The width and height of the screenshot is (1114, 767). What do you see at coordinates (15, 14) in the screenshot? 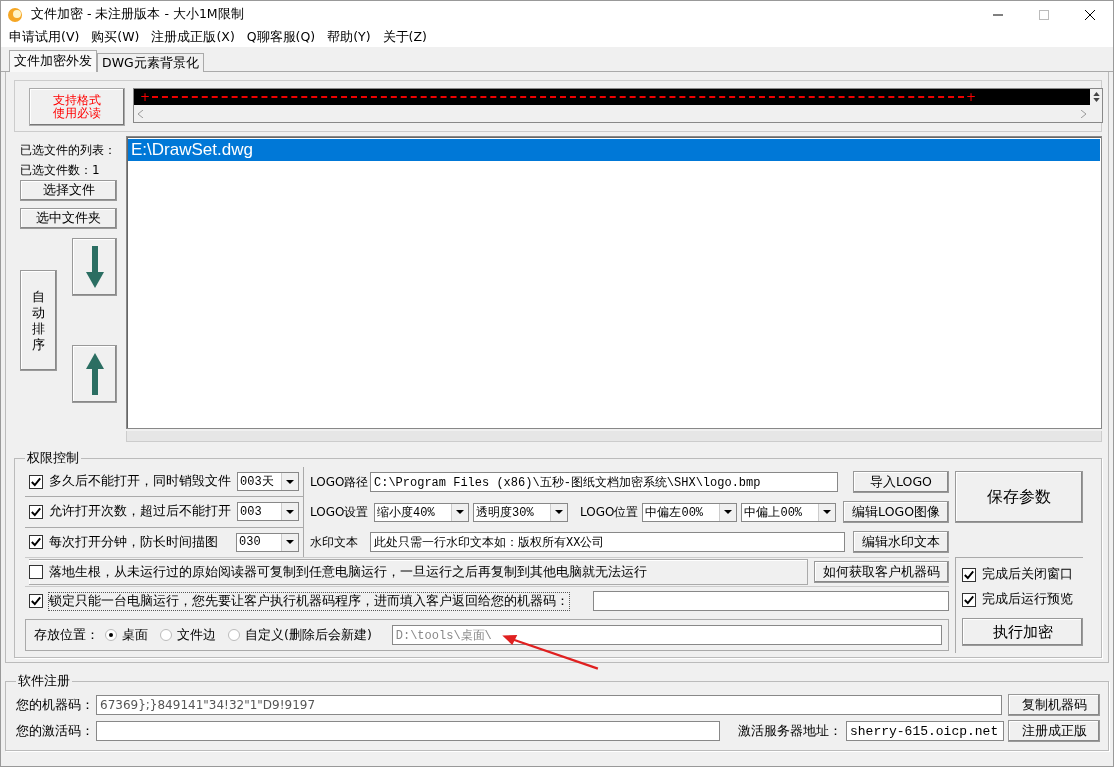
I see `app-logo-icon` at bounding box center [15, 14].